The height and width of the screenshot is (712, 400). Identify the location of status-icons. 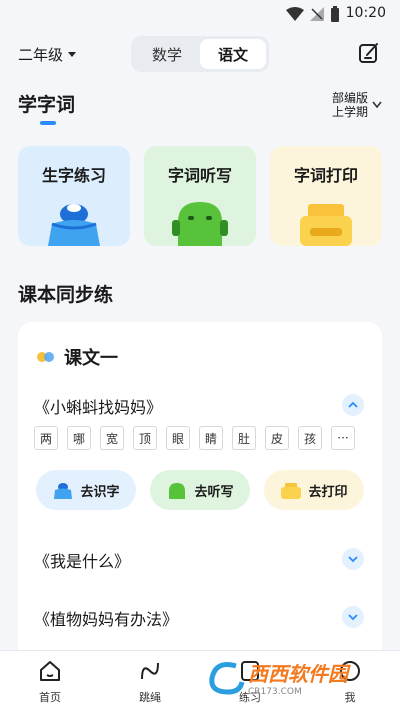
(313, 14).